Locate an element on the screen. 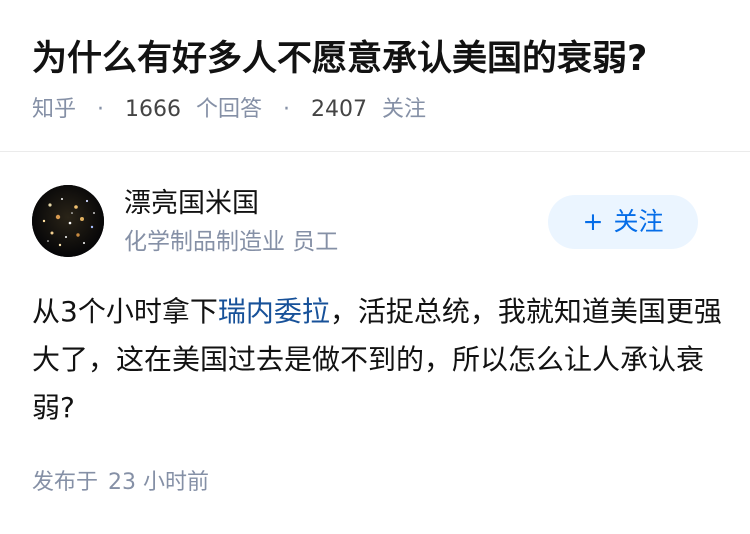  keyword-link: 瑞内委拉 is located at coordinates (274, 311).